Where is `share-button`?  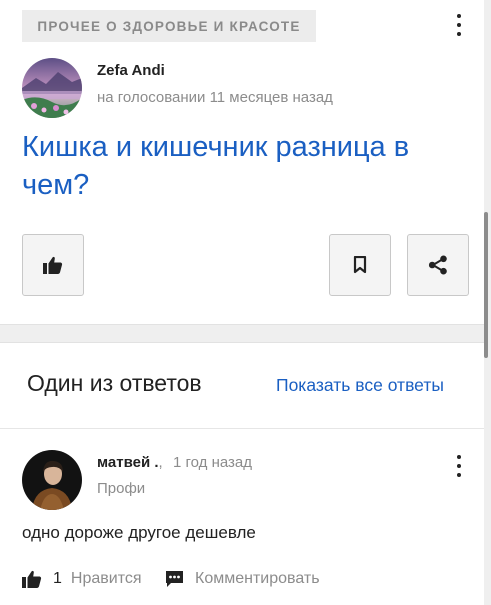 share-button is located at coordinates (438, 265).